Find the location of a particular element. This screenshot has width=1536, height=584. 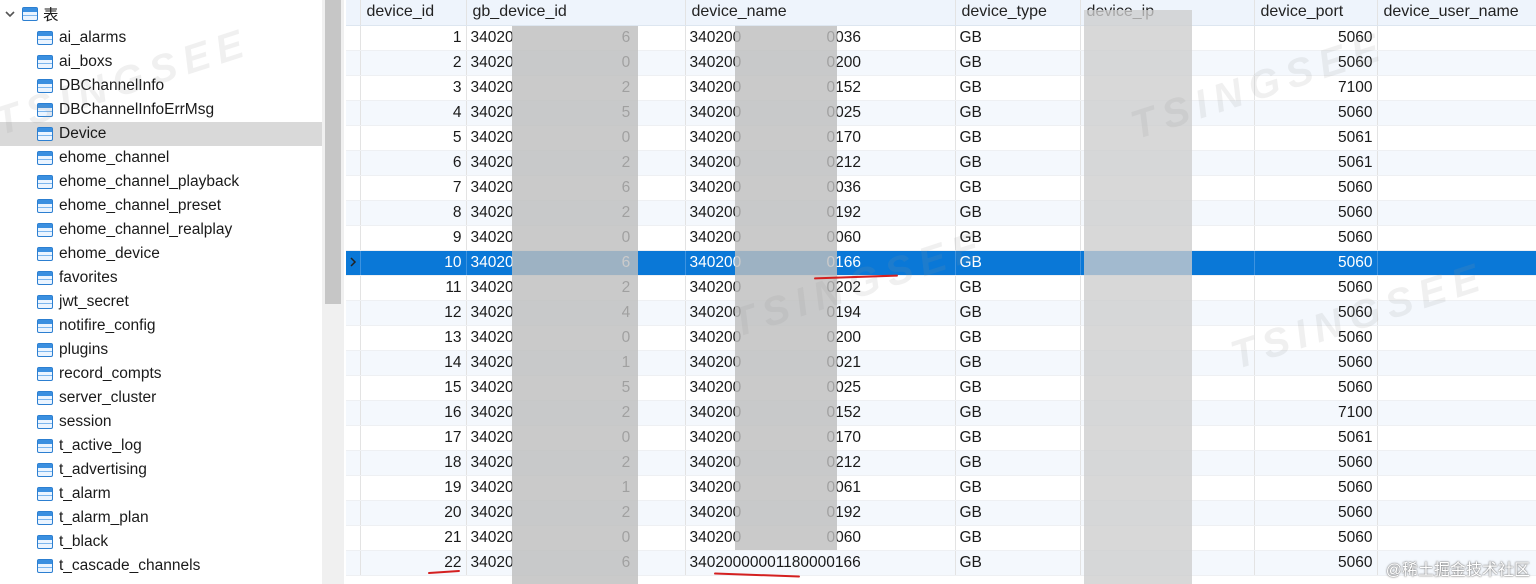

table-row: 19 34020 1 340200 0061 GB 5060 is located at coordinates (941, 488).